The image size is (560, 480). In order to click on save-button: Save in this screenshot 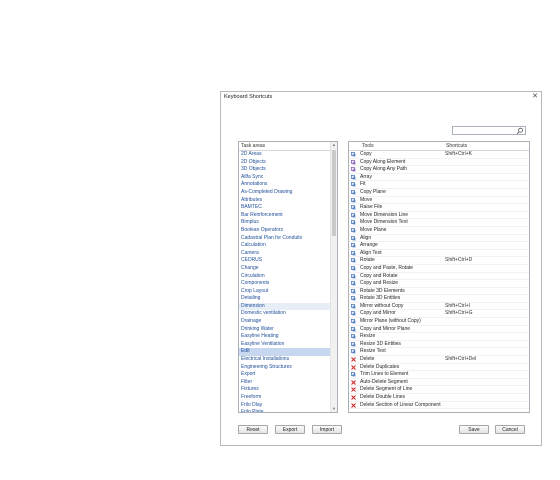, I will do `click(474, 429)`.